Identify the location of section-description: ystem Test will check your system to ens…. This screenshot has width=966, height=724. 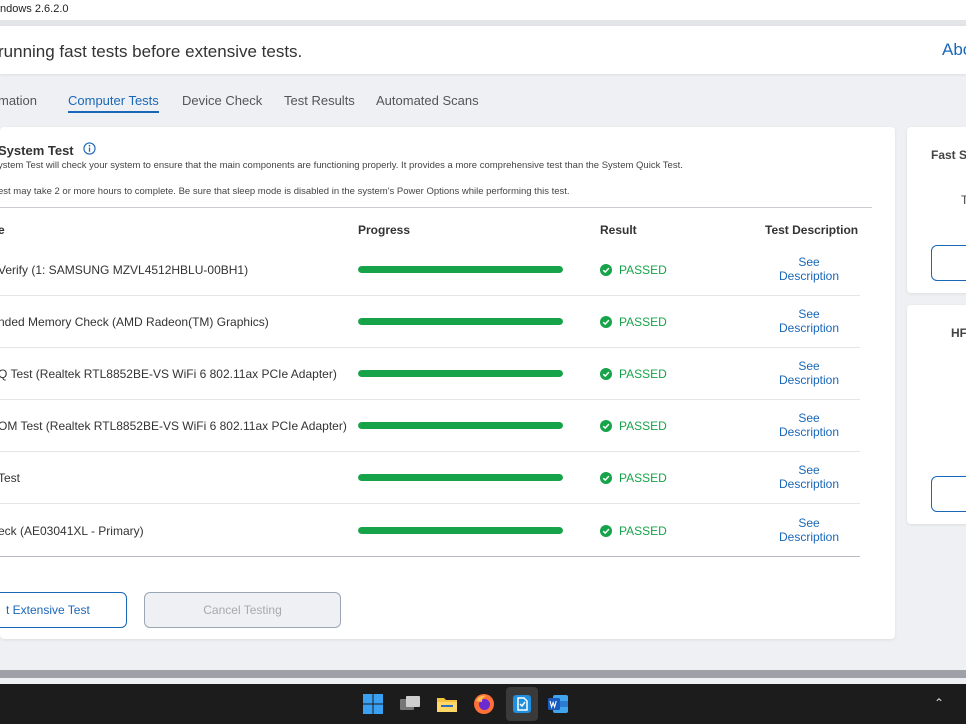
(341, 165).